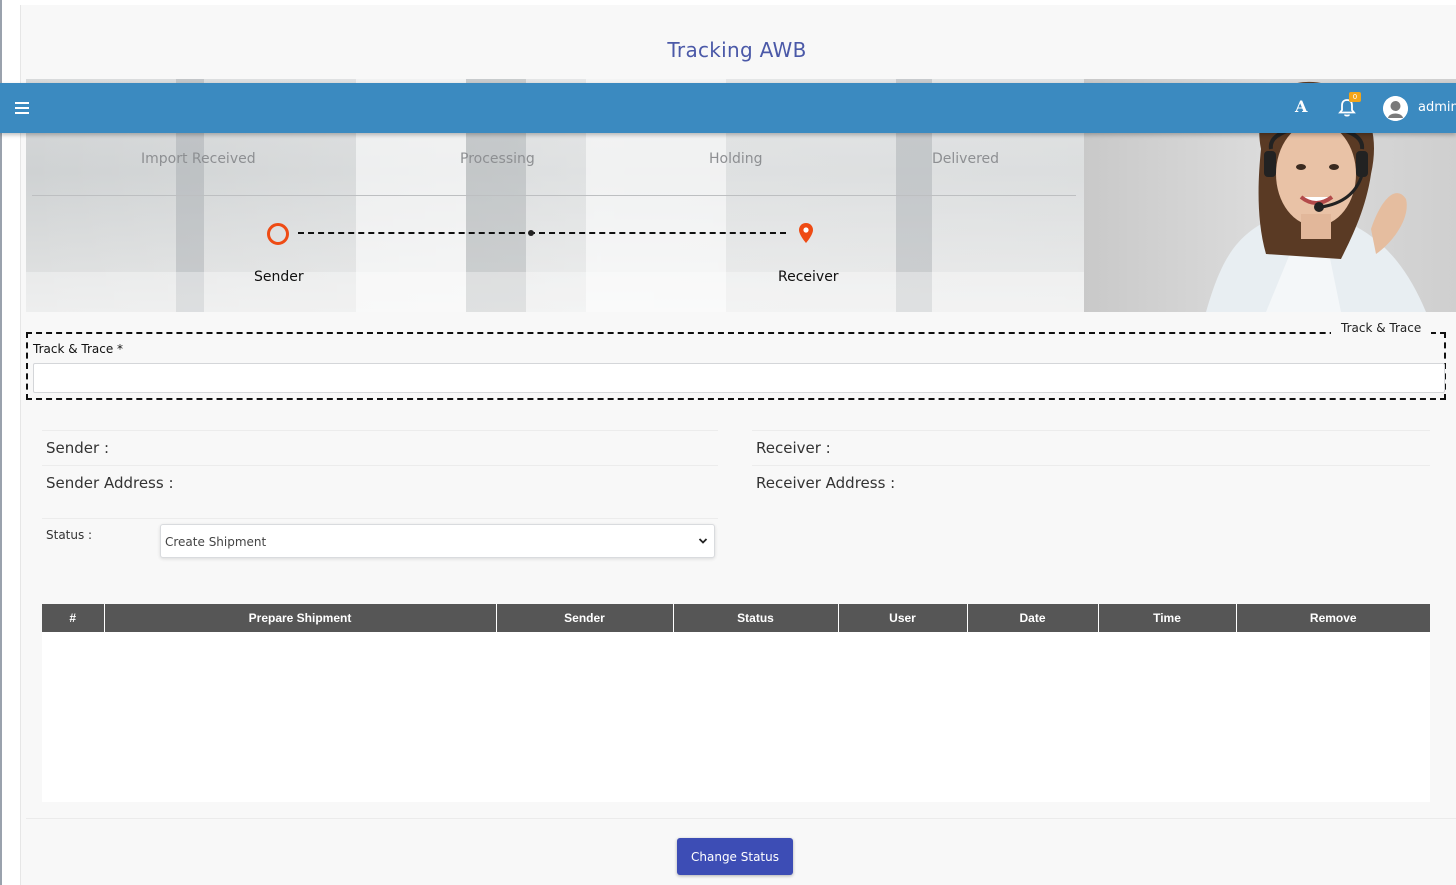  What do you see at coordinates (110, 483) in the screenshot?
I see `sender-address-label: Sender Address :` at bounding box center [110, 483].